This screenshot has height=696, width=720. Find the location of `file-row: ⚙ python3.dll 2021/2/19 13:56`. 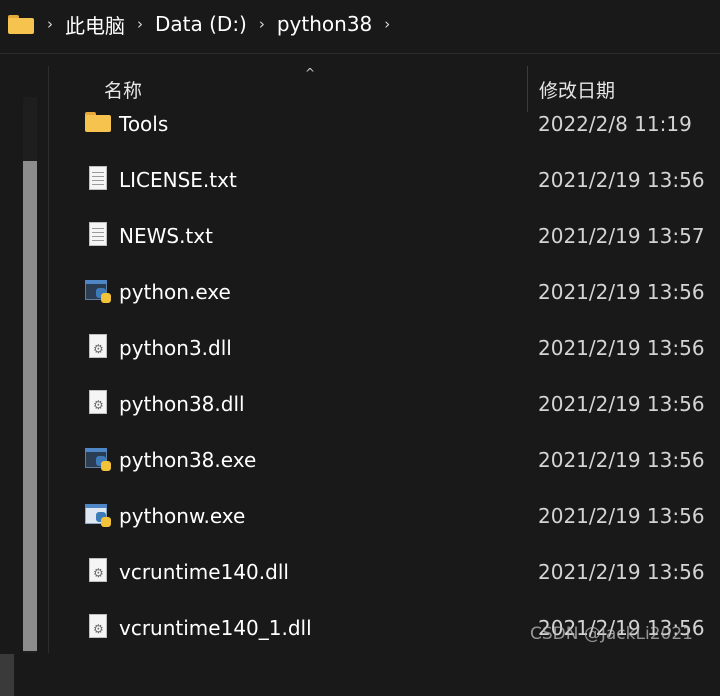

file-row: ⚙ python3.dll 2021/2/19 13:56 is located at coordinates (384, 348).